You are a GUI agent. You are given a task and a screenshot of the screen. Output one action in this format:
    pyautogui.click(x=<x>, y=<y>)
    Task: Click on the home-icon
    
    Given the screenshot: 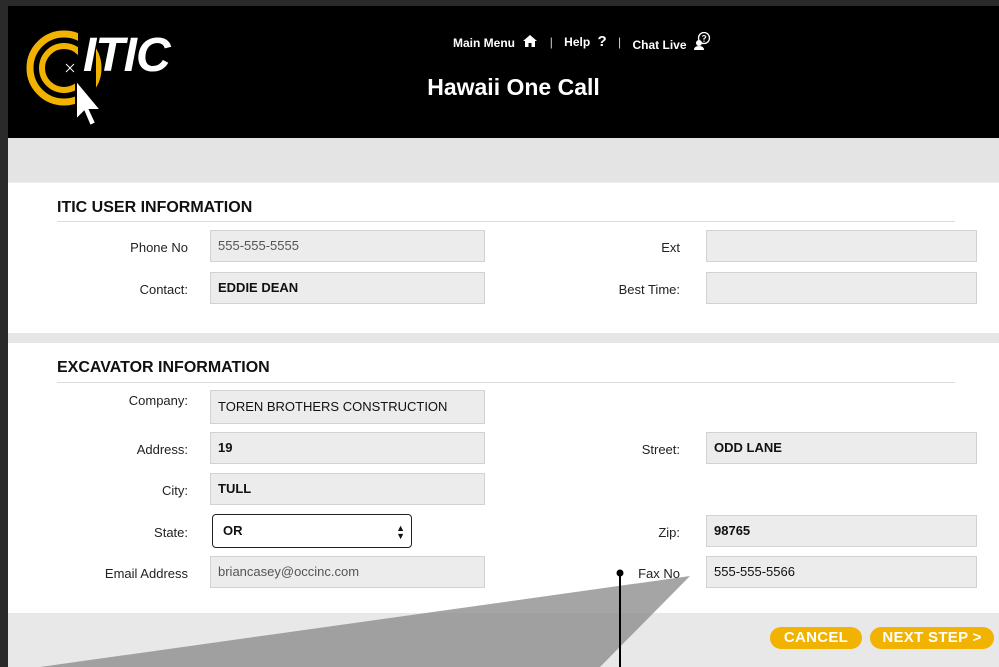 What is the action you would take?
    pyautogui.click(x=530, y=41)
    